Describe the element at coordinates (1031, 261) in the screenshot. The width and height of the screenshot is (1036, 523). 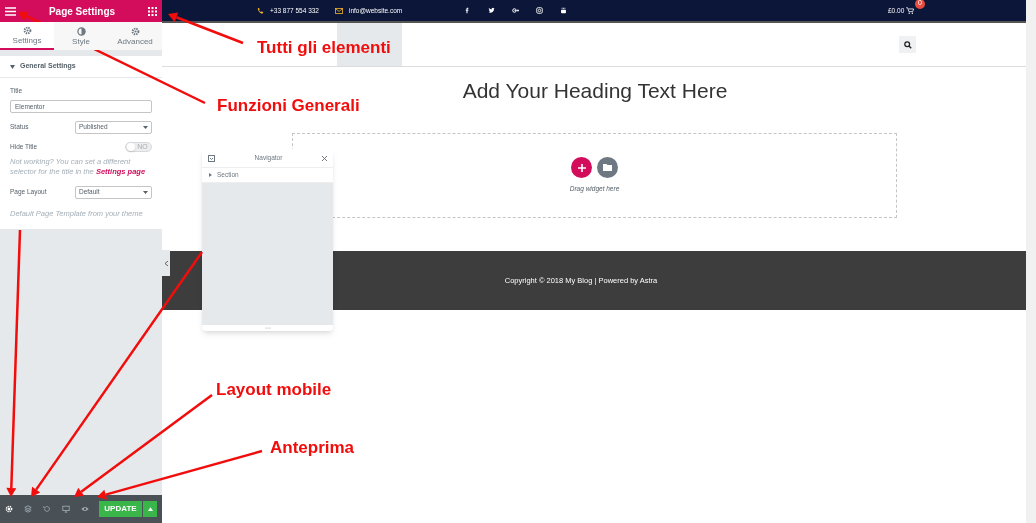
I see `scrollbar` at that location.